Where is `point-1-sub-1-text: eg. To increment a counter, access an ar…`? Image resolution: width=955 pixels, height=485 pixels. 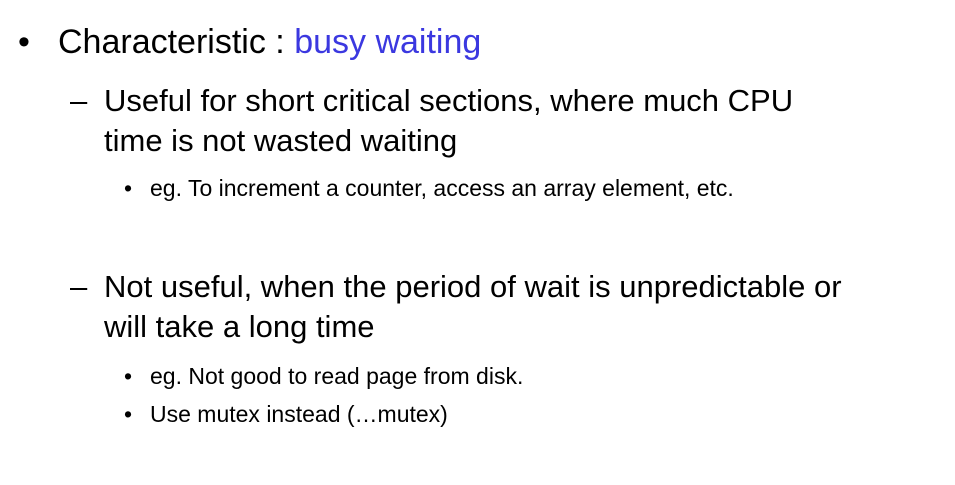
point-1-sub-1-text: eg. To increment a counter, access an ar… is located at coordinates (442, 188).